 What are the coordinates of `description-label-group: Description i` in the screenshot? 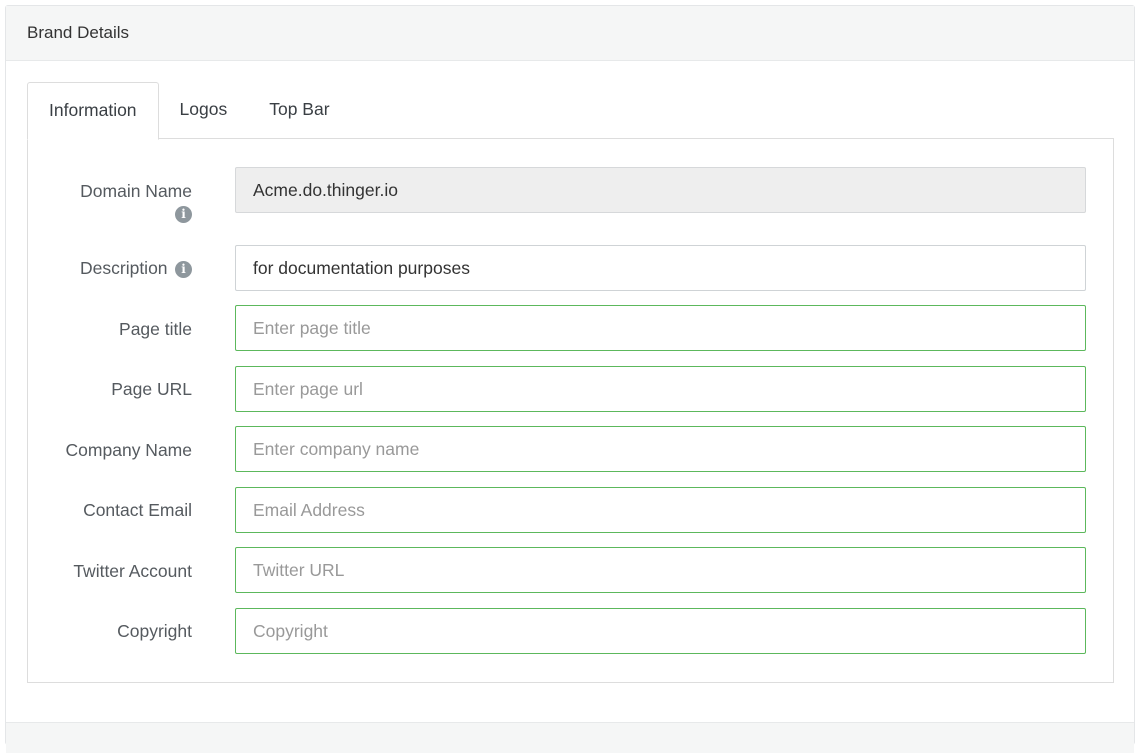 It's located at (136, 269).